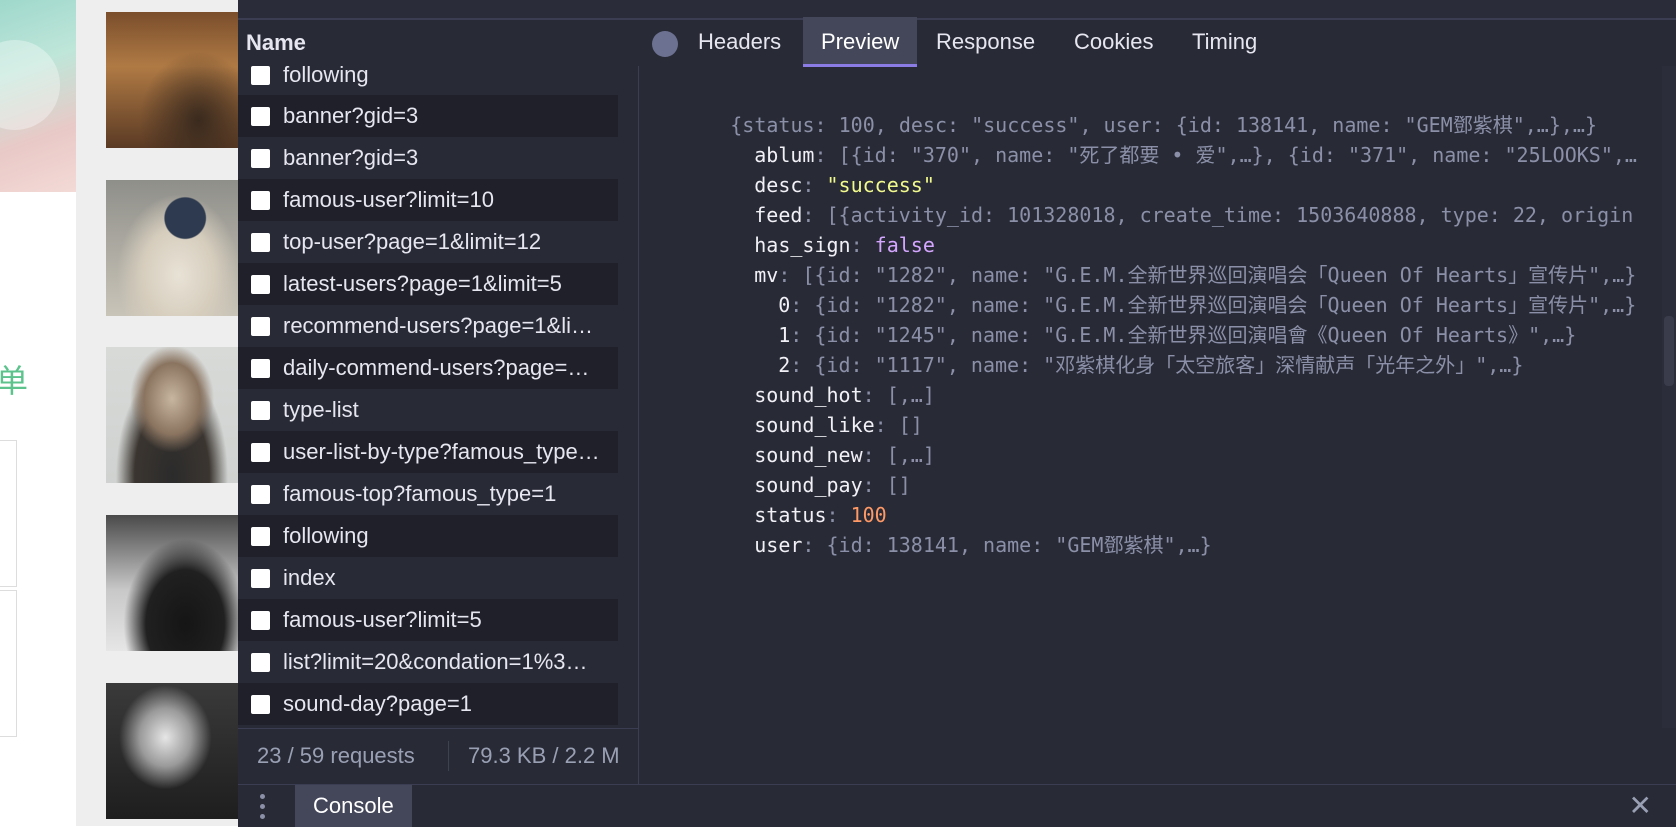 This screenshot has width=1676, height=827. I want to click on request-name: famous-top?famous_type=1, so click(420, 493).